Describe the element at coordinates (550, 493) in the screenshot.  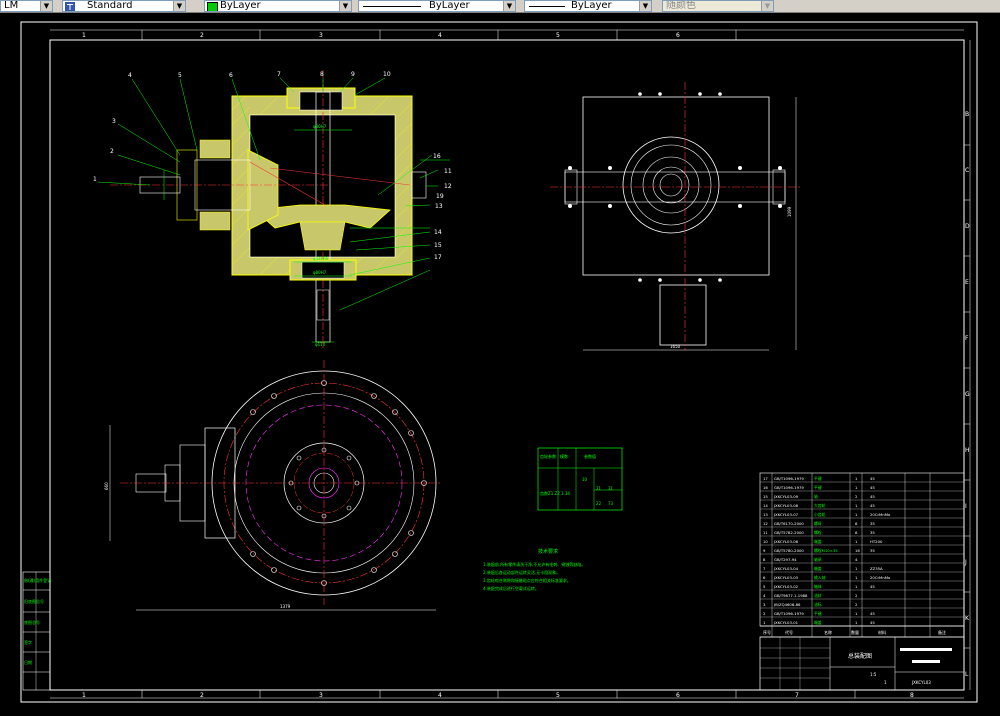
I see `gear-table-cell: 齿数Z1 Z2` at that location.